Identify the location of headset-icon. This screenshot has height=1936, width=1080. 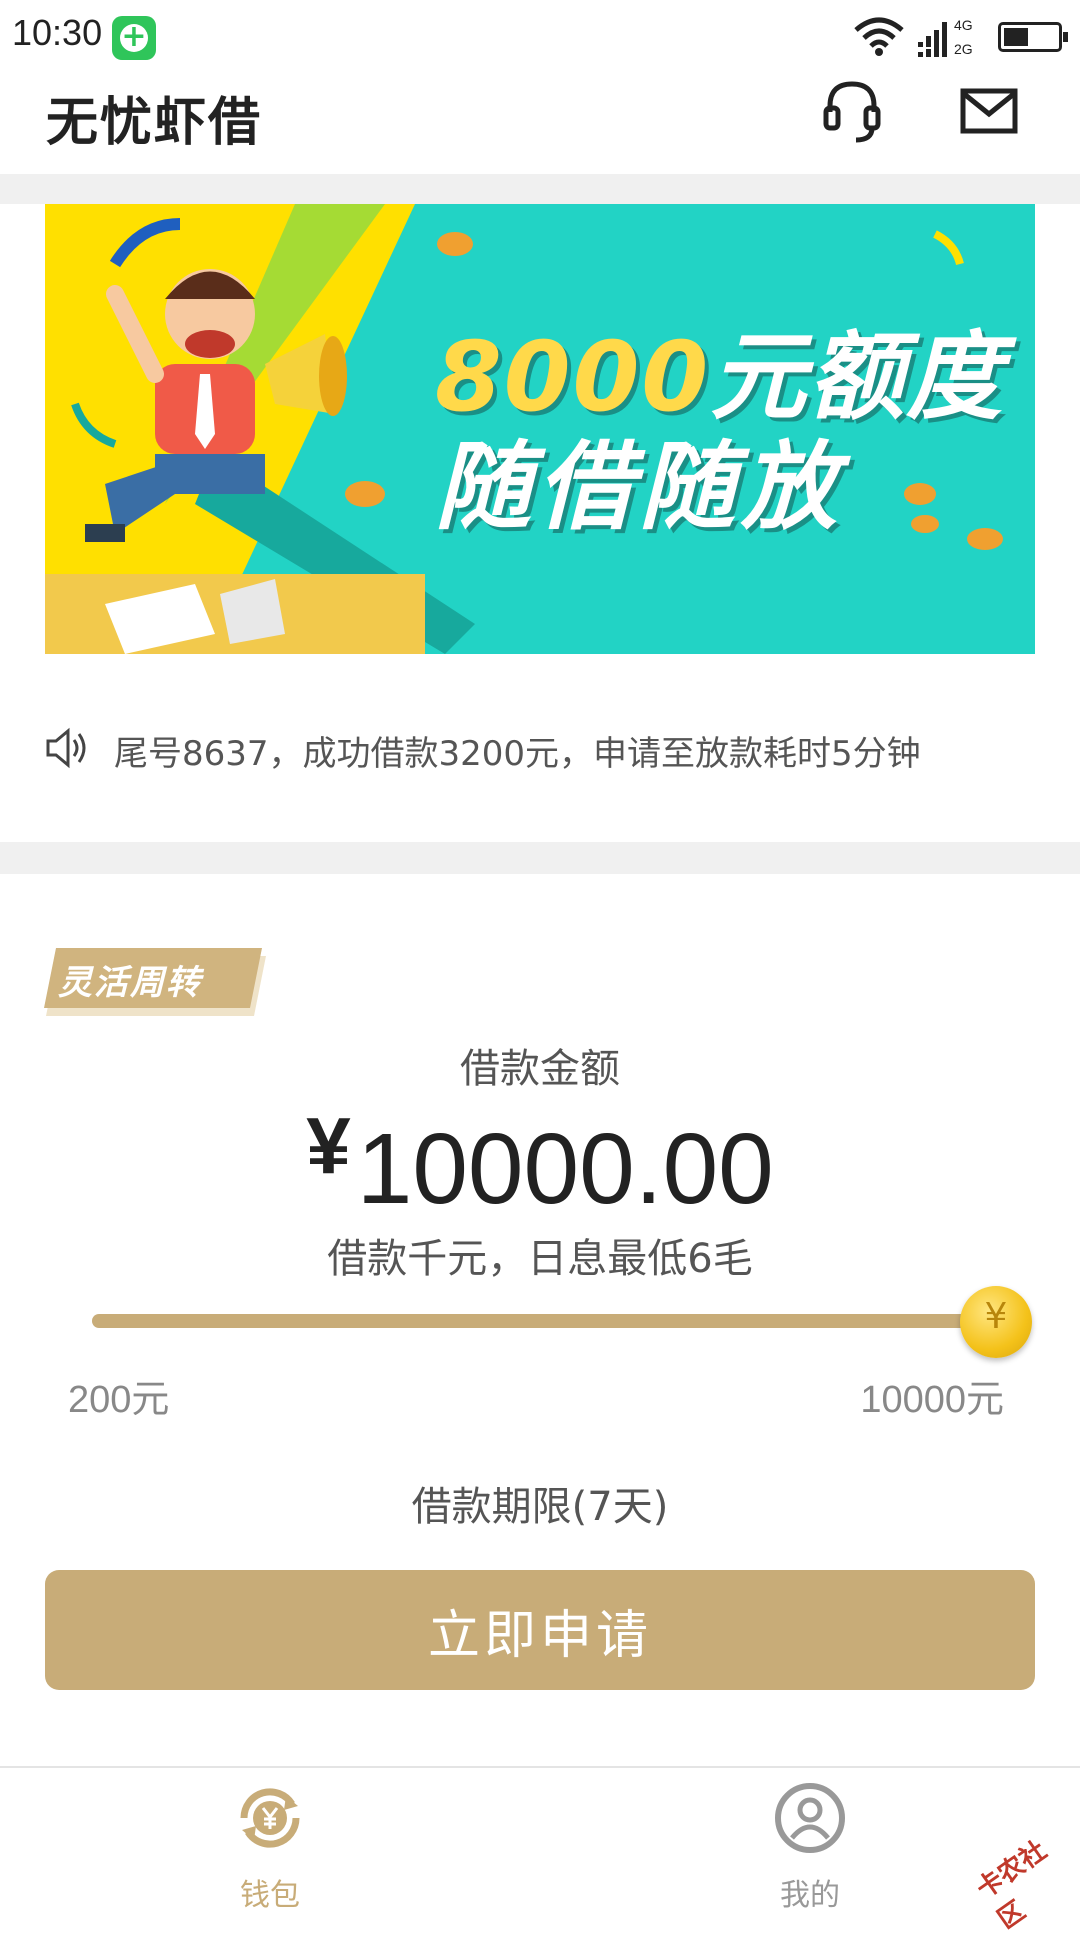
(852, 111).